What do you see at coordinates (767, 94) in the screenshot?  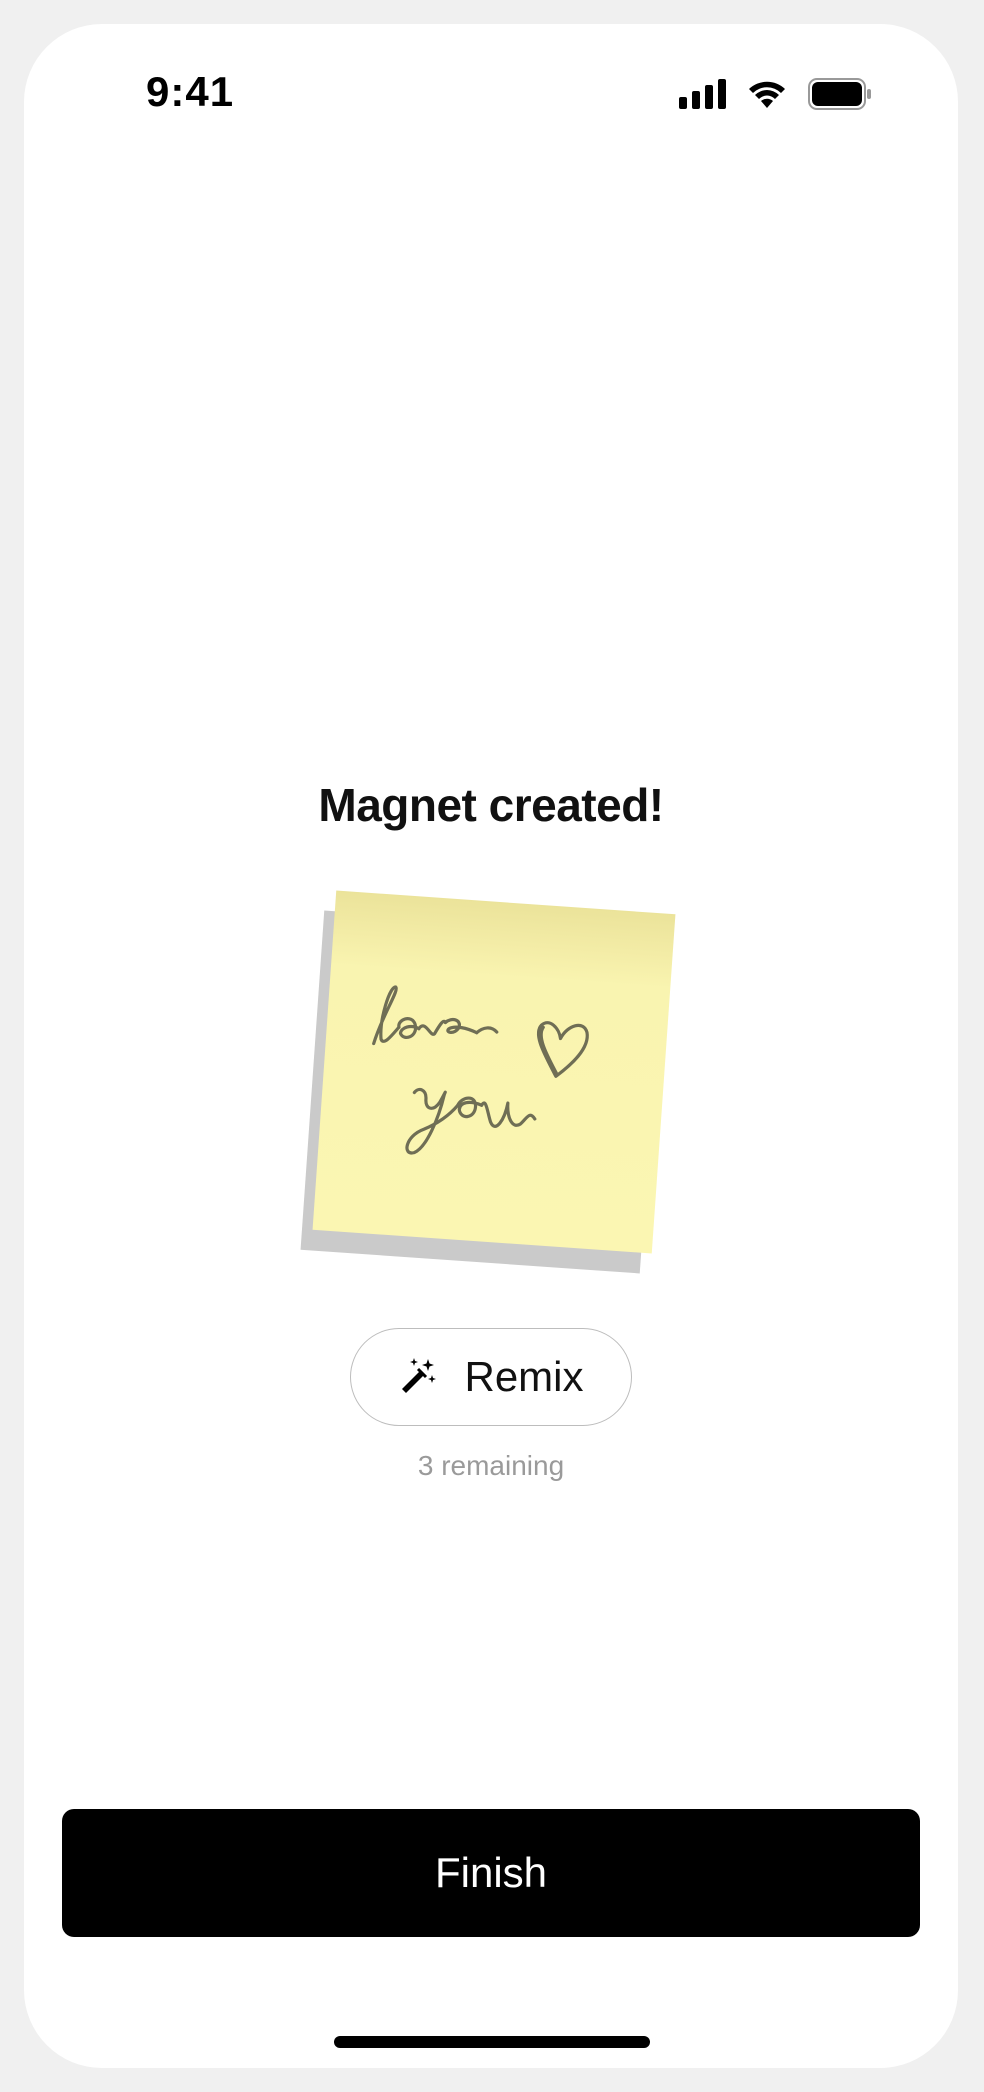 I see `wifi-icon` at bounding box center [767, 94].